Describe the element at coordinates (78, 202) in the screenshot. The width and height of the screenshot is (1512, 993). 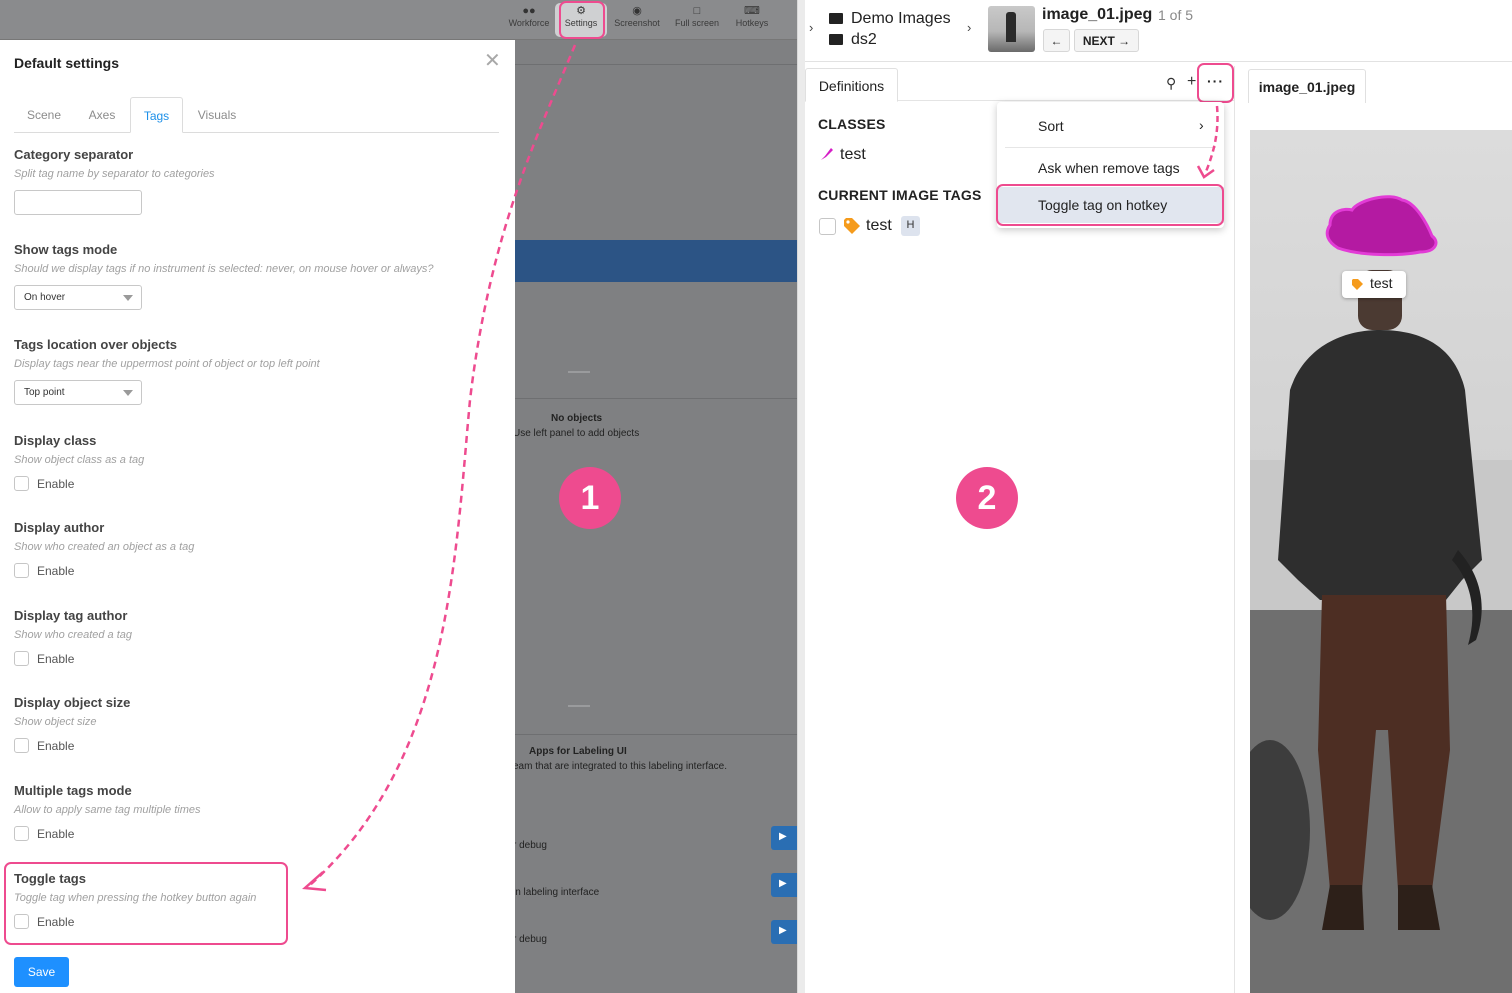
I see `category-separator-input` at that location.